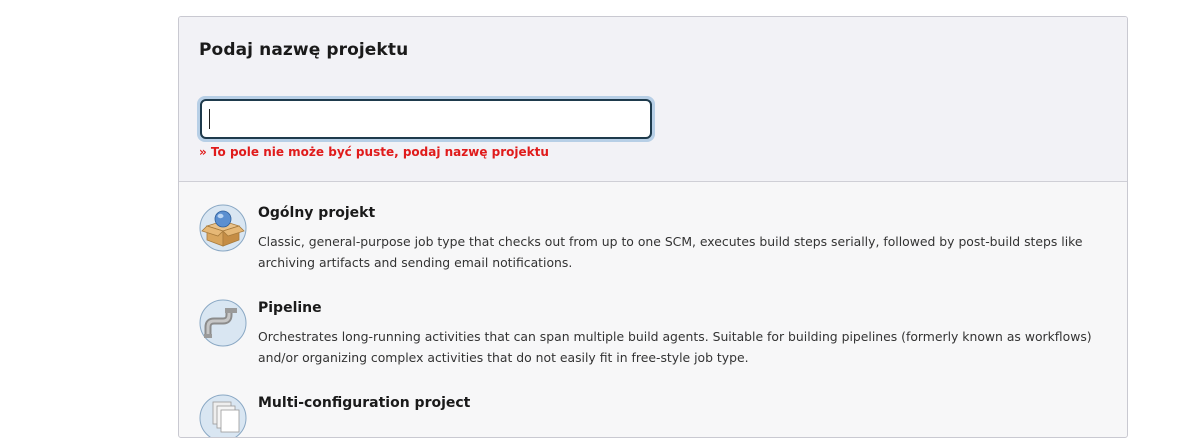  Describe the element at coordinates (223, 228) in the screenshot. I see `freestyle-package-icon` at that location.